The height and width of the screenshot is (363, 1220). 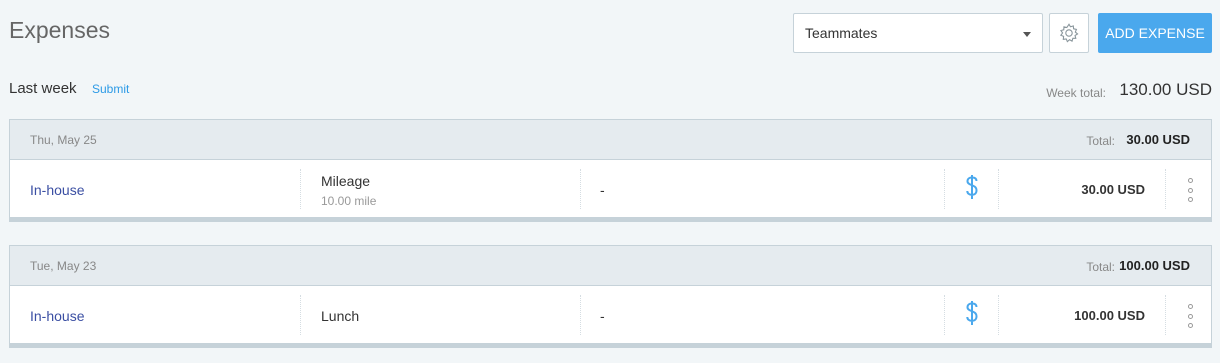 I want to click on expense-quantity: 10.00 mile, so click(x=349, y=201).